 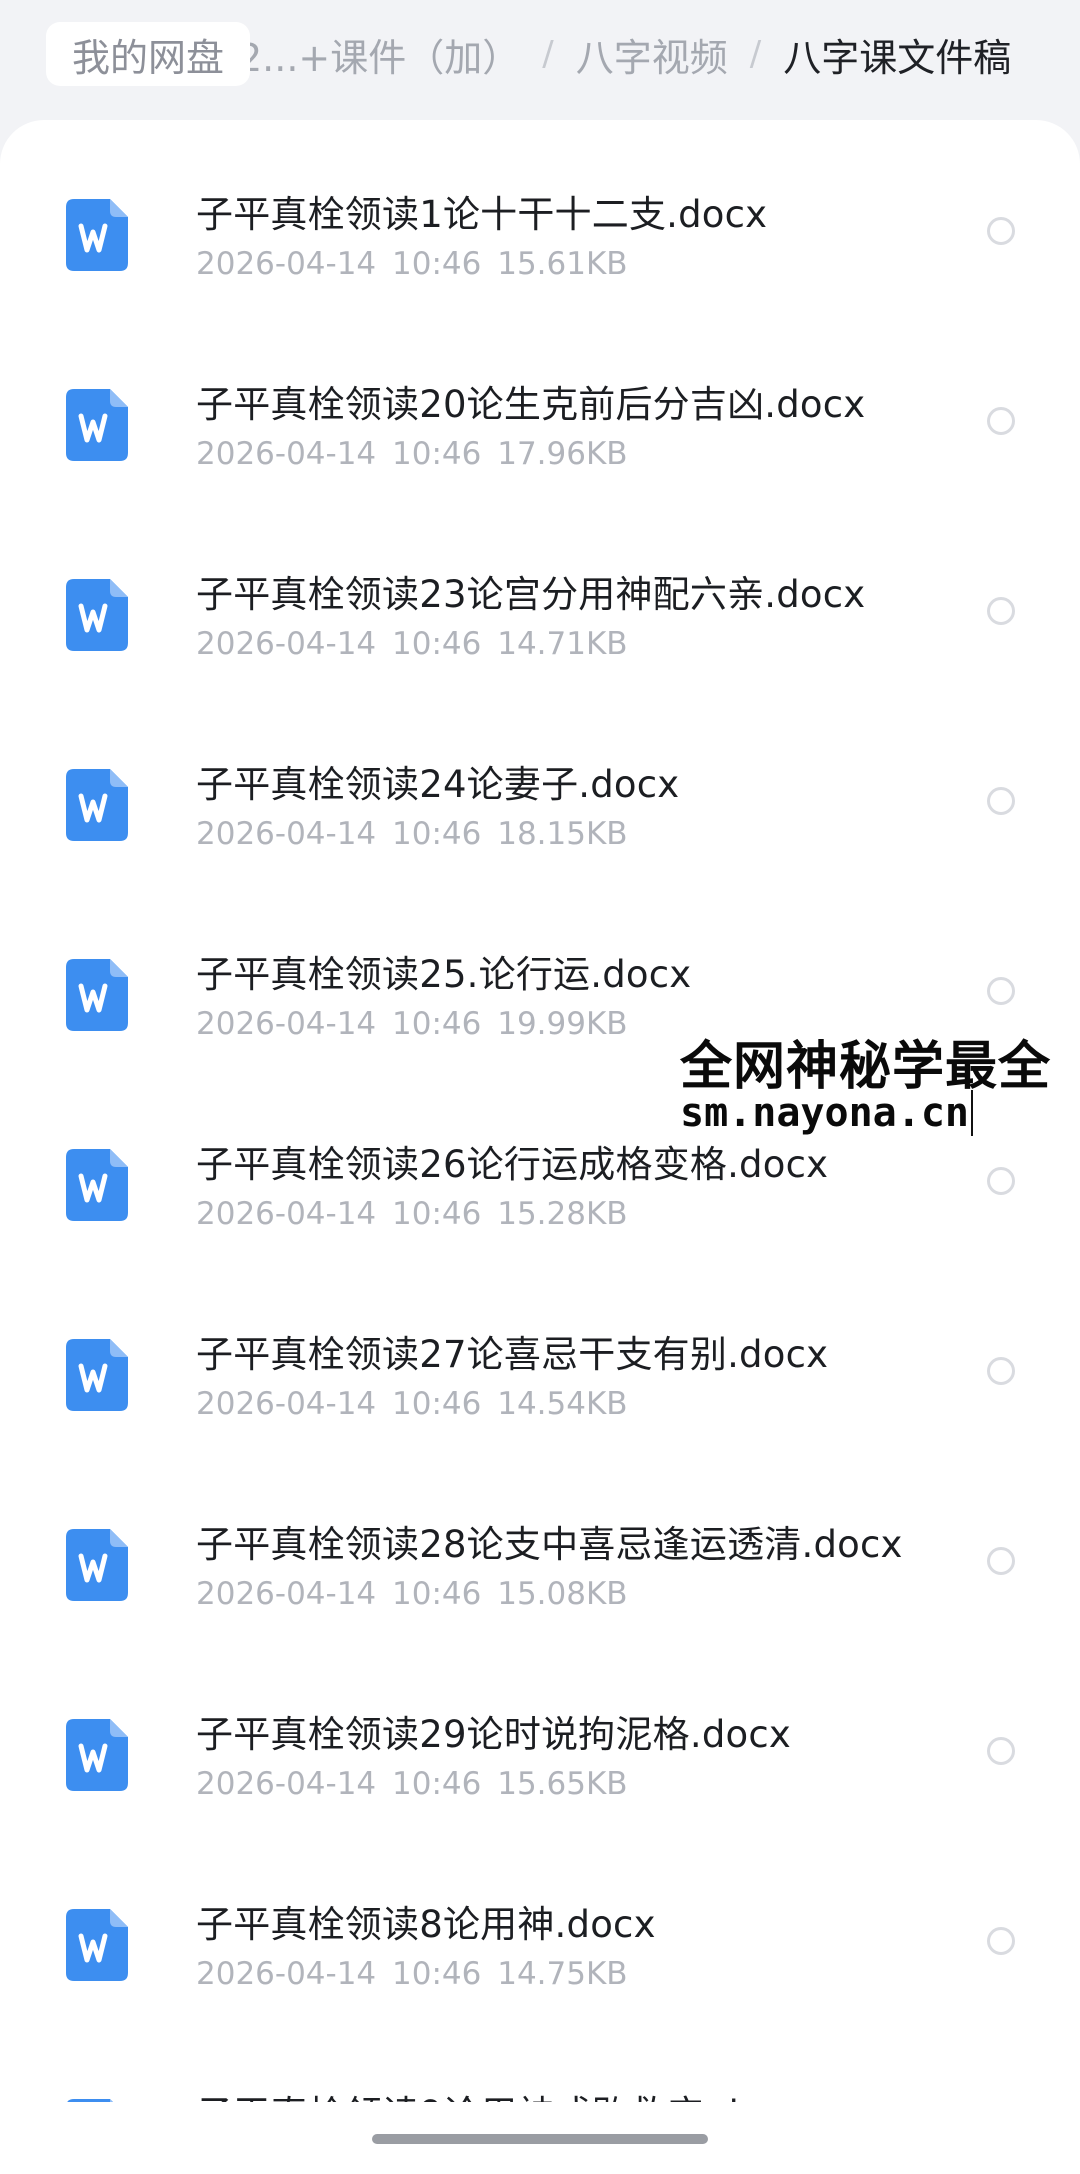 I want to click on file-meta: 2026-04-14 10:46 14.54KB, so click(x=412, y=1404).